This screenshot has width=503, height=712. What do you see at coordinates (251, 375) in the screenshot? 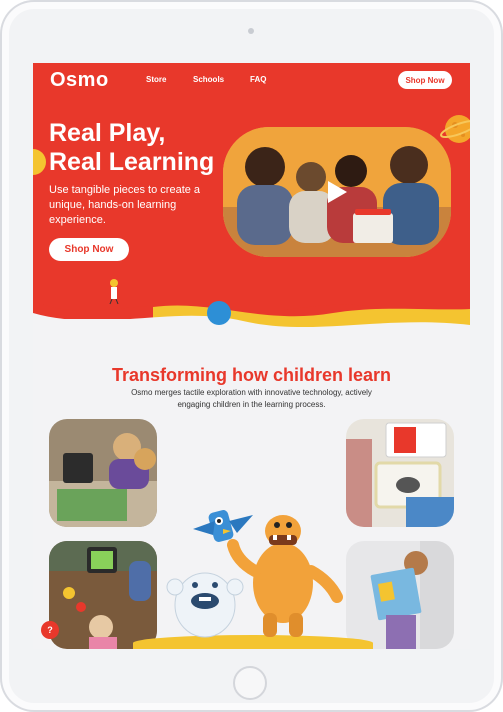
I see `section-title: Transforming how children learn` at bounding box center [251, 375].